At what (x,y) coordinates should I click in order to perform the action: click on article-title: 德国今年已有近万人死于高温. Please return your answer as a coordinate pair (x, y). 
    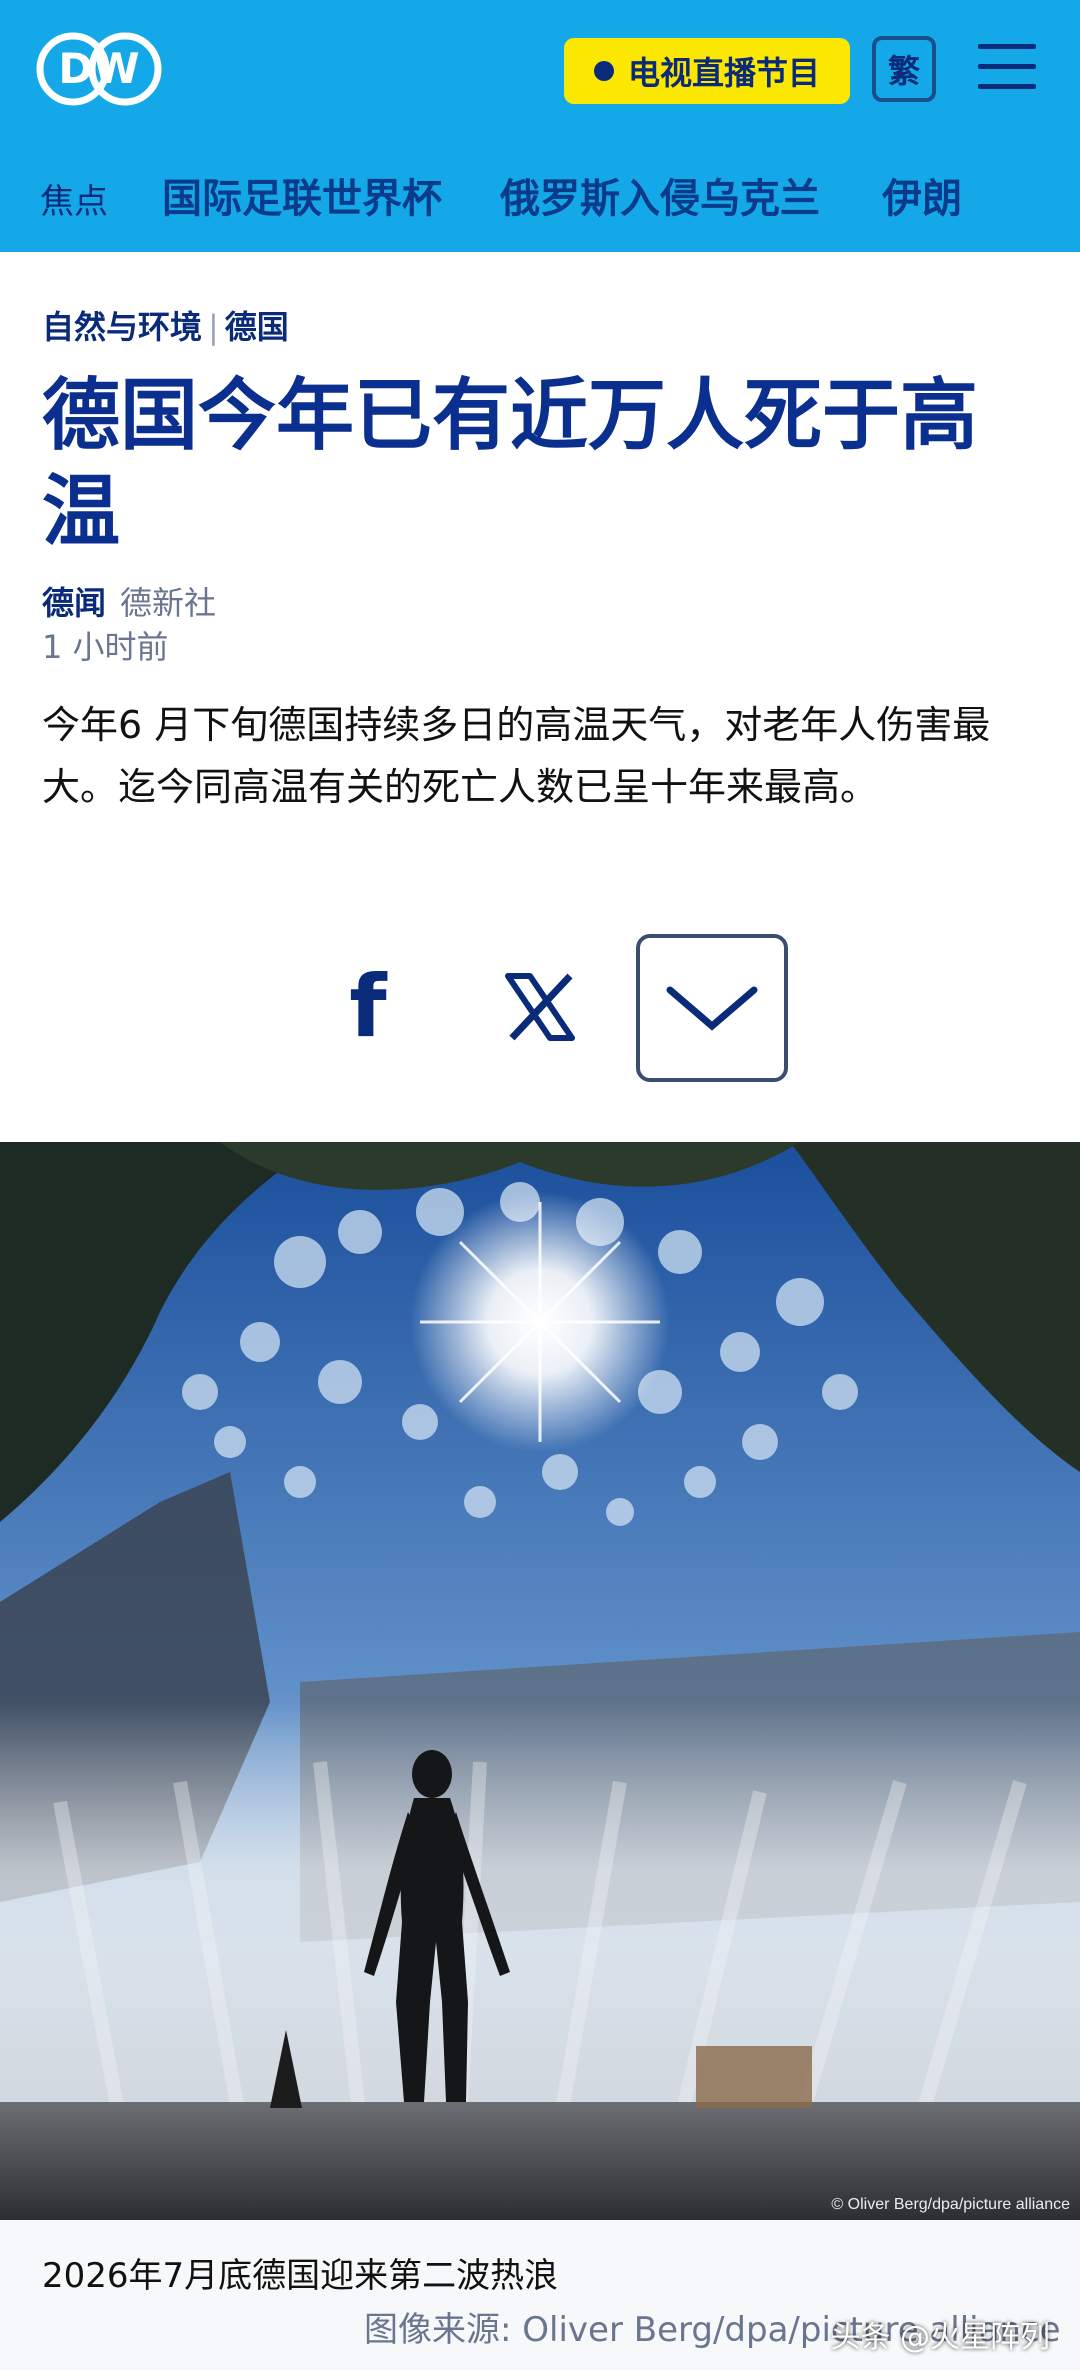
    Looking at the image, I should click on (510, 464).